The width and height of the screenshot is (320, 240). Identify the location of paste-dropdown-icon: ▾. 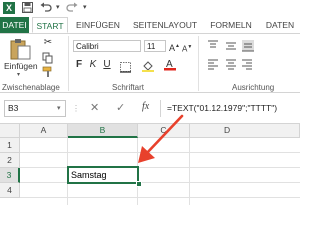
(18, 74).